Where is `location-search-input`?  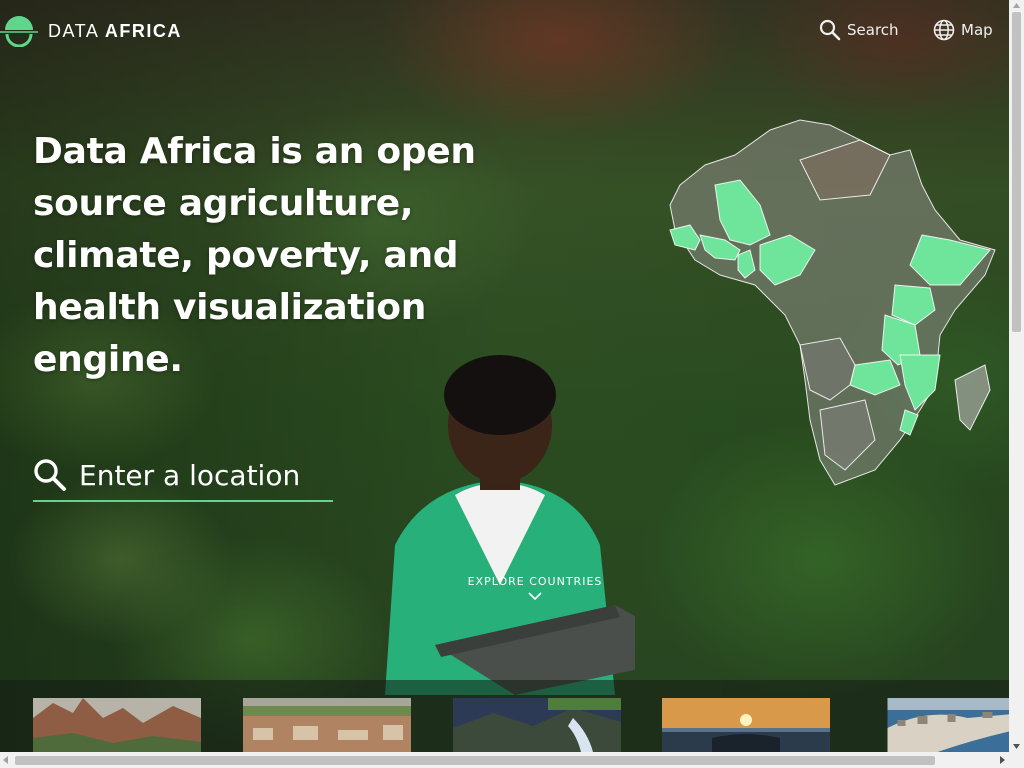 location-search-input is located at coordinates (204, 475).